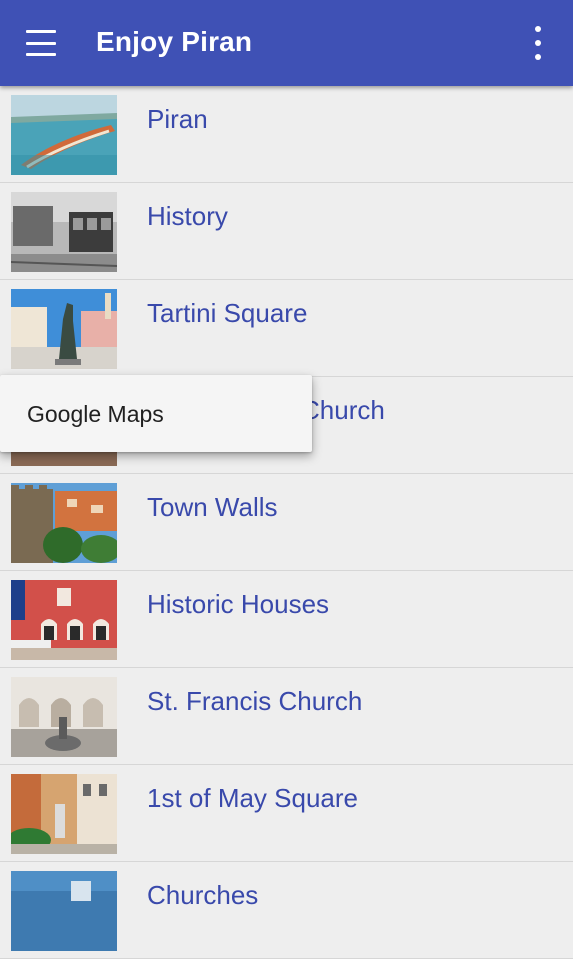  Describe the element at coordinates (238, 604) in the screenshot. I see `list-item-label: Historic Houses` at that location.